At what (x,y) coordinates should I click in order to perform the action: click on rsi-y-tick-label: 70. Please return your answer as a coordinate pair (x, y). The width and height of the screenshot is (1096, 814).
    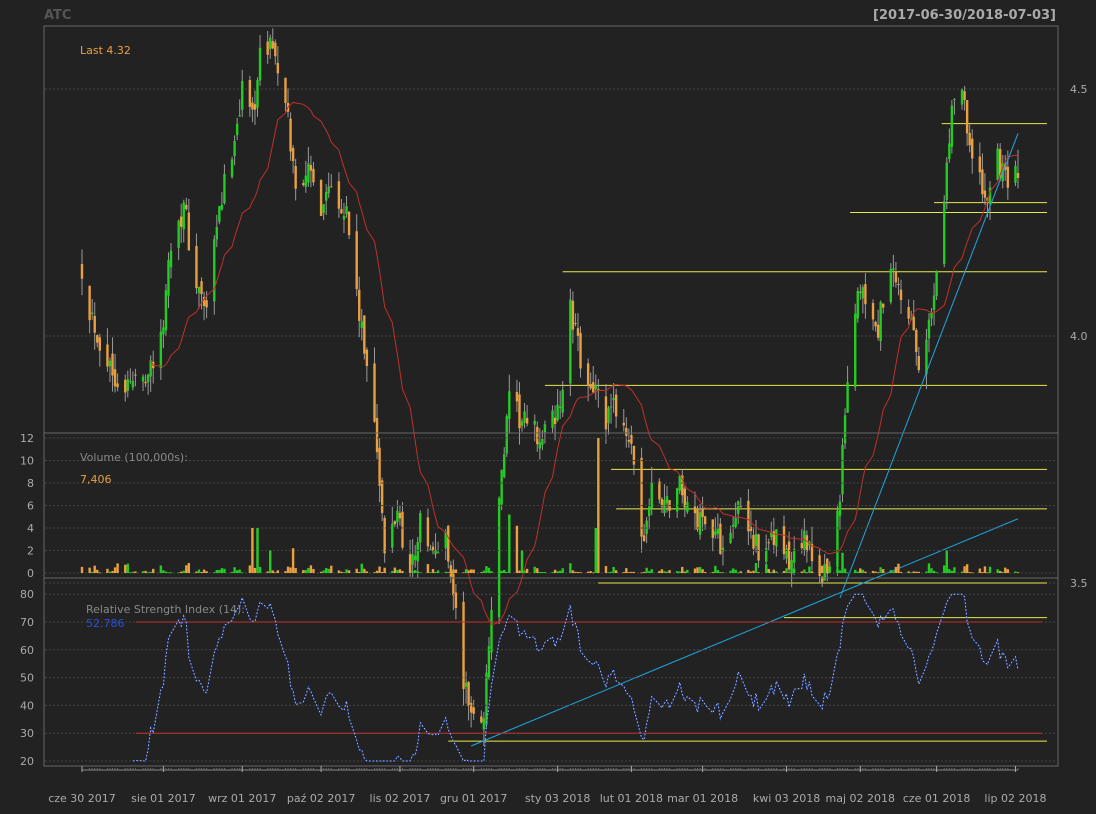
    Looking at the image, I should click on (27, 622).